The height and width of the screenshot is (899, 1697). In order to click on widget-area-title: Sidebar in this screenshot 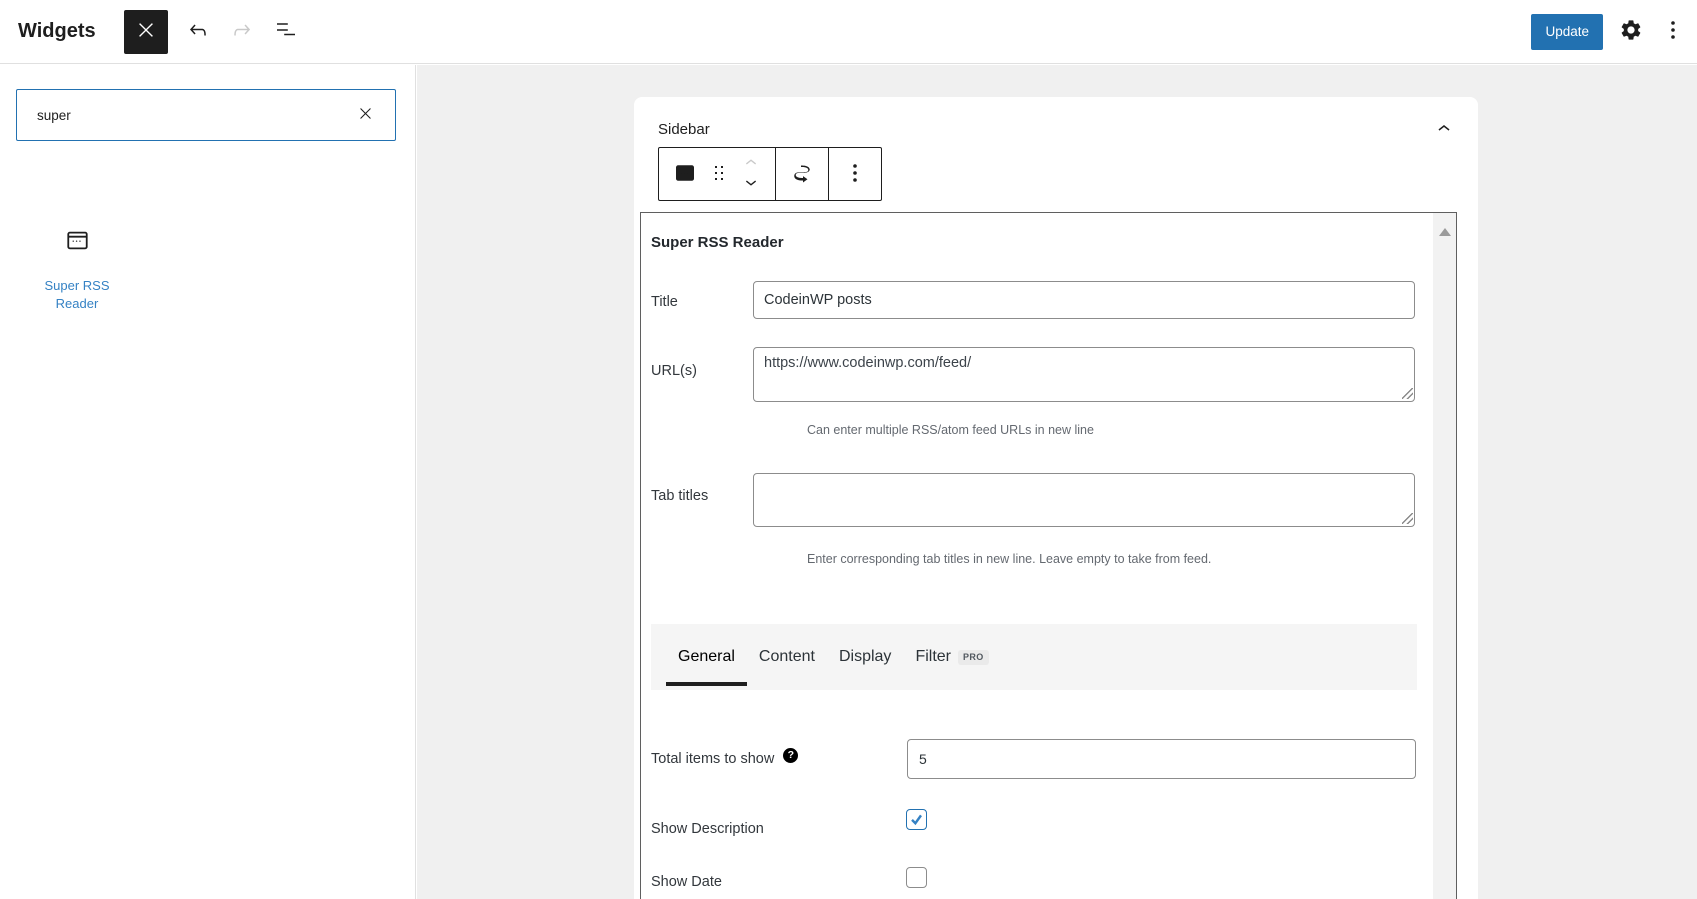, I will do `click(684, 129)`.